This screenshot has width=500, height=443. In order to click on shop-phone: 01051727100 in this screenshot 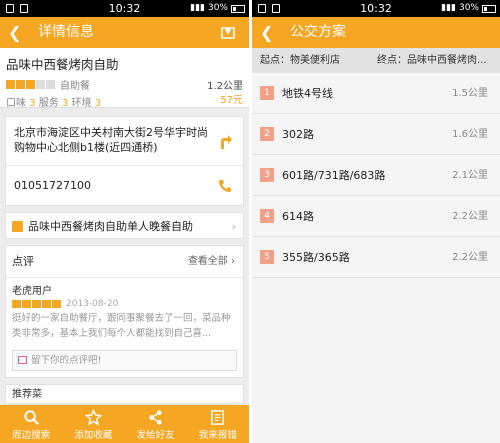, I will do `click(52, 185)`.